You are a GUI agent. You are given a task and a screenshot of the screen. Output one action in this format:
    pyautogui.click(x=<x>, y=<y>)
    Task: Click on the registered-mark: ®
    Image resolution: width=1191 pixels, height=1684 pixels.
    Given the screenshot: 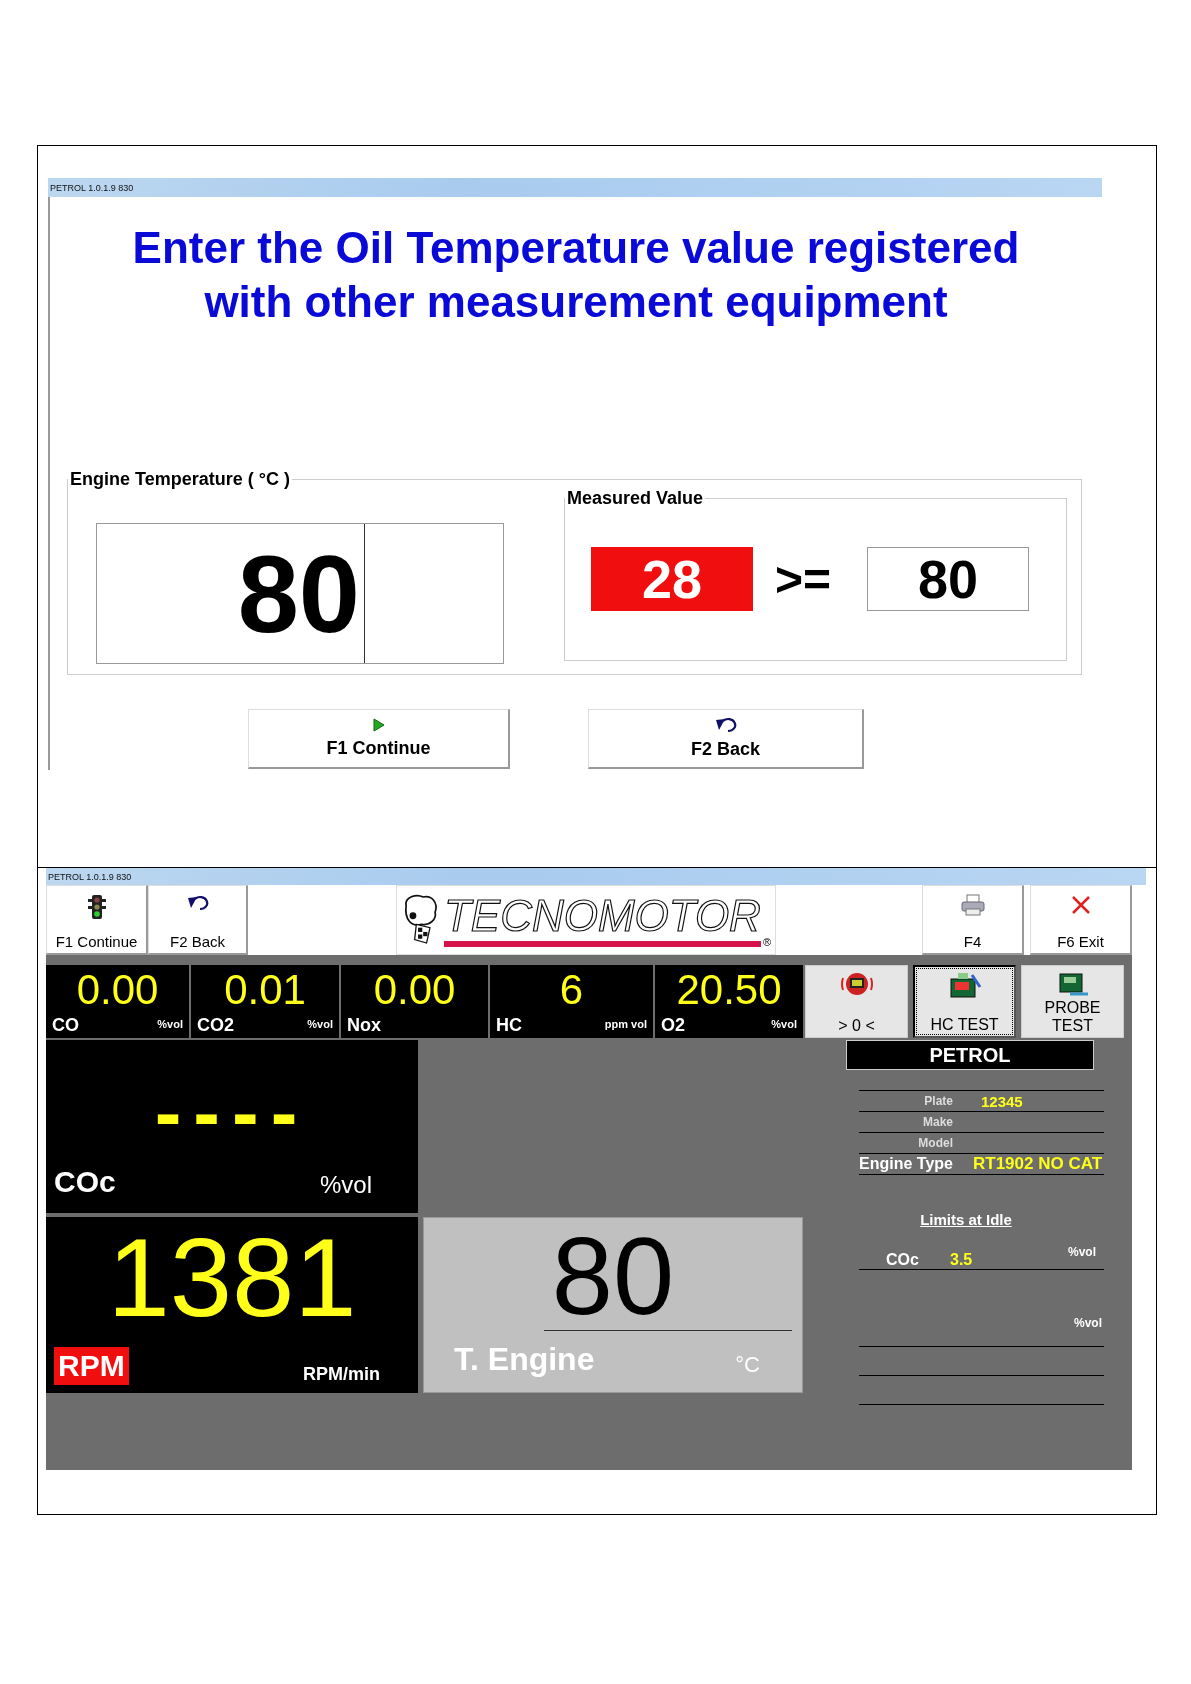 What is the action you would take?
    pyautogui.click(x=766, y=942)
    